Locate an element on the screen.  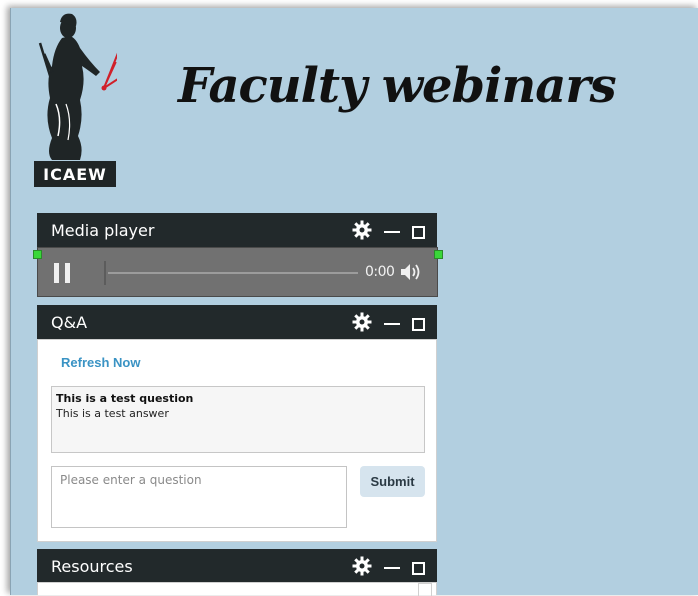
question-input is located at coordinates (199, 497).